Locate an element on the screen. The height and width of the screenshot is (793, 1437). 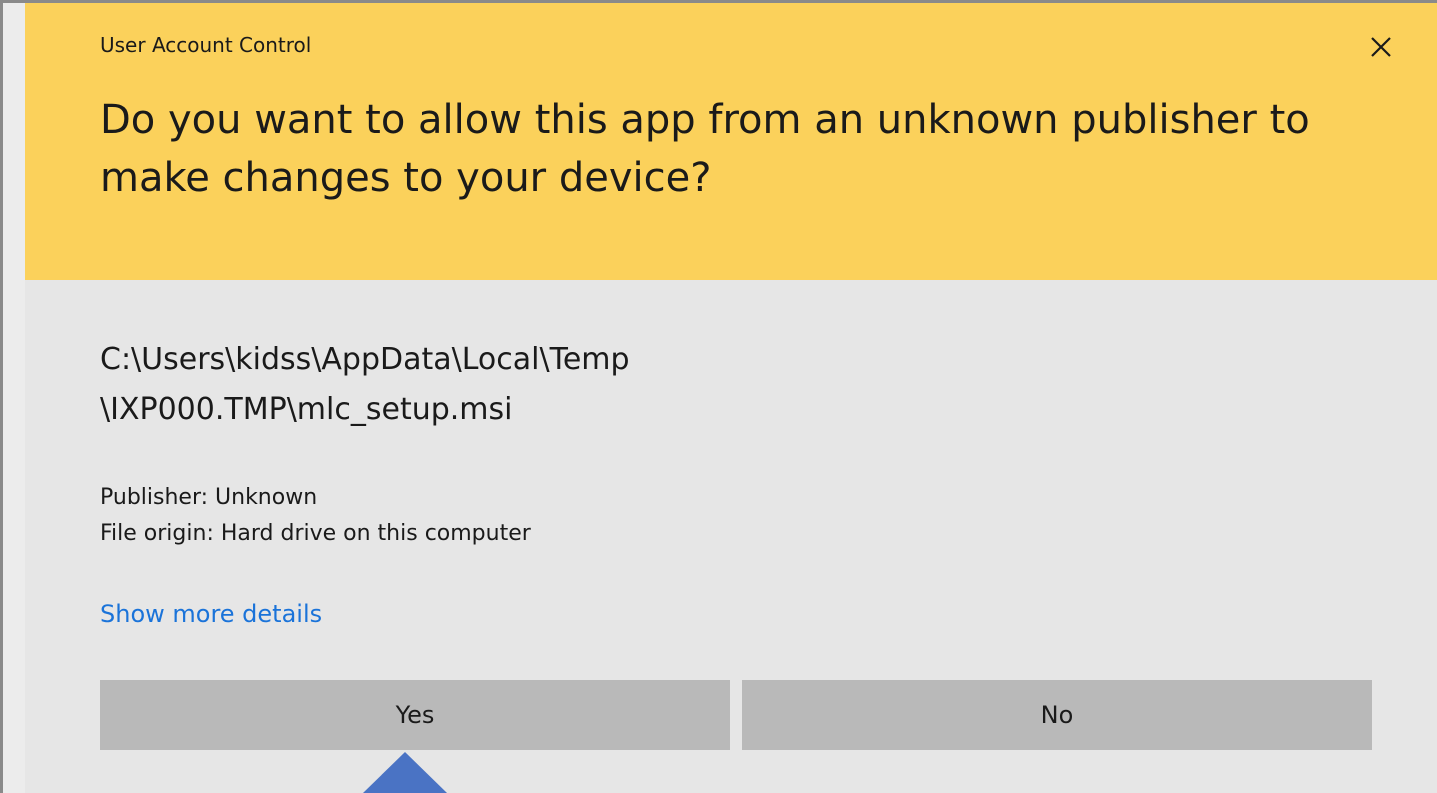
pointer-arrow-icon is located at coordinates (405, 772).